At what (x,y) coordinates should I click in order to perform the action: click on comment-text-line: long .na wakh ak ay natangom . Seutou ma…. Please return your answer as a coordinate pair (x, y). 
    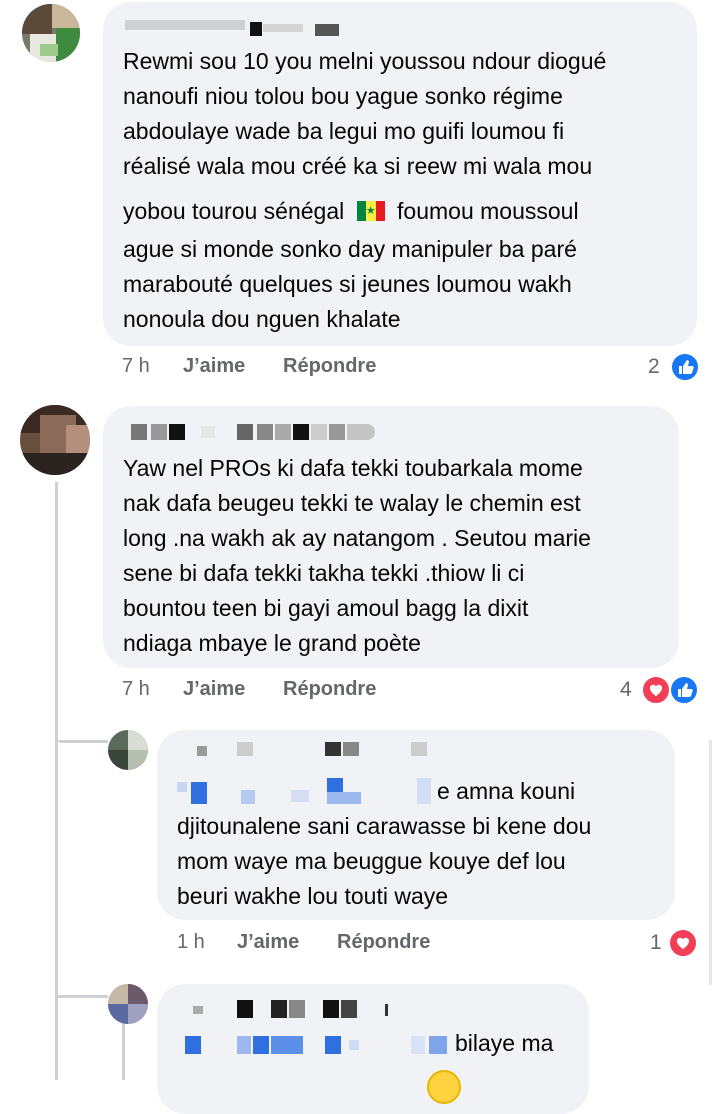
    Looking at the image, I should click on (357, 538).